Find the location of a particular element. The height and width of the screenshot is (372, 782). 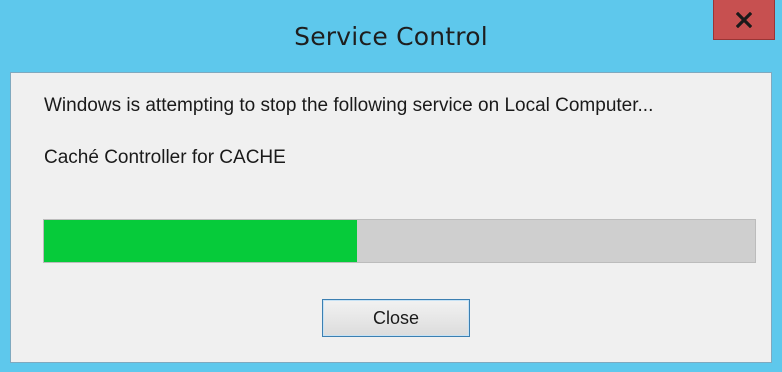

window-title: Service Control is located at coordinates (391, 36).